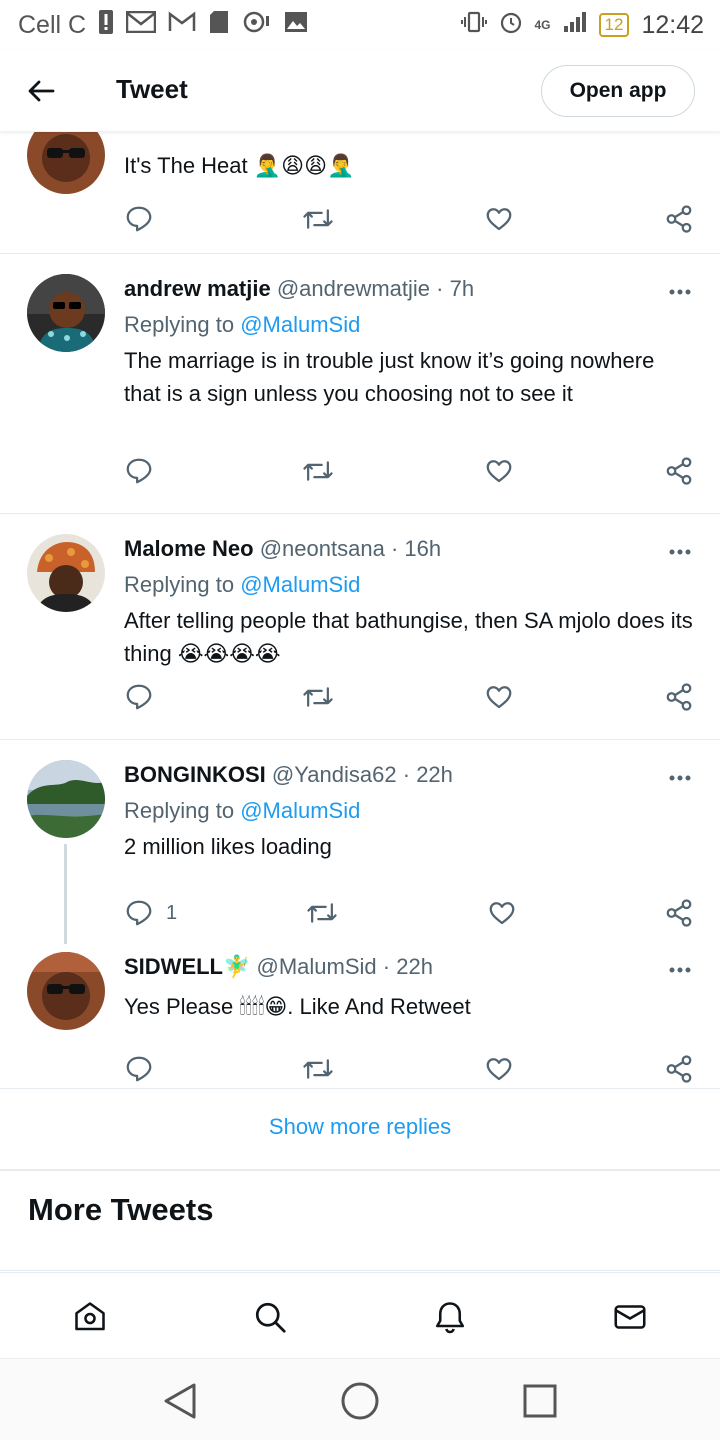 This screenshot has width=720, height=1440. Describe the element at coordinates (189, 548) in the screenshot. I see `author-name: Malome Neo` at that location.